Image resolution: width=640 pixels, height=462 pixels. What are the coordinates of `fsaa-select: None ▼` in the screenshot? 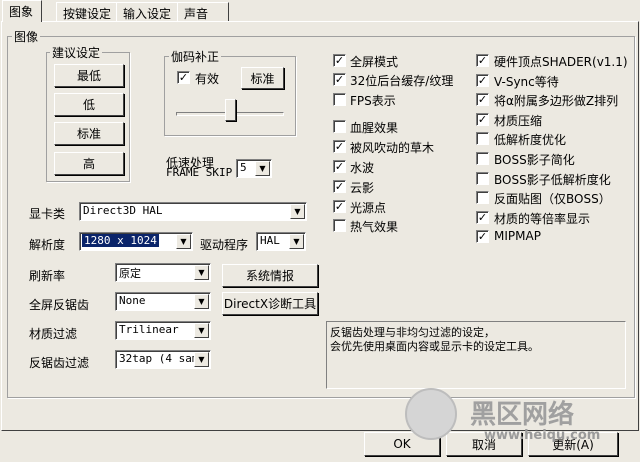 It's located at (163, 301).